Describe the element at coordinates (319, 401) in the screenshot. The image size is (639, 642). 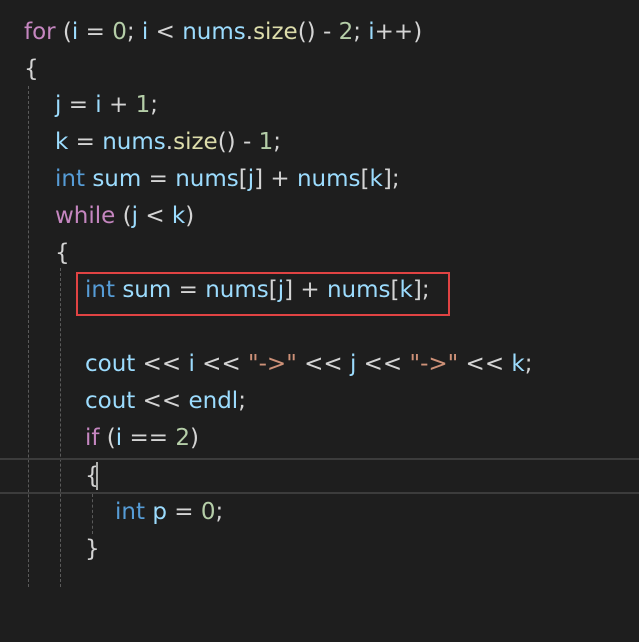
I see `code-line-11: cout << endl;` at that location.